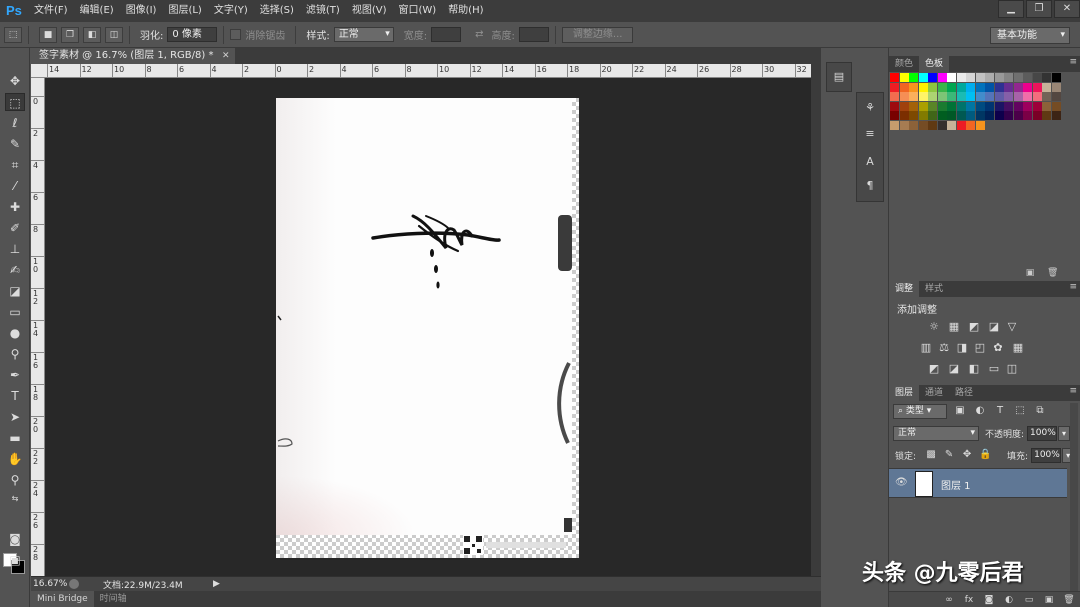 This screenshot has width=1080, height=607. I want to click on quick-mask-icon: ◙, so click(15, 539).